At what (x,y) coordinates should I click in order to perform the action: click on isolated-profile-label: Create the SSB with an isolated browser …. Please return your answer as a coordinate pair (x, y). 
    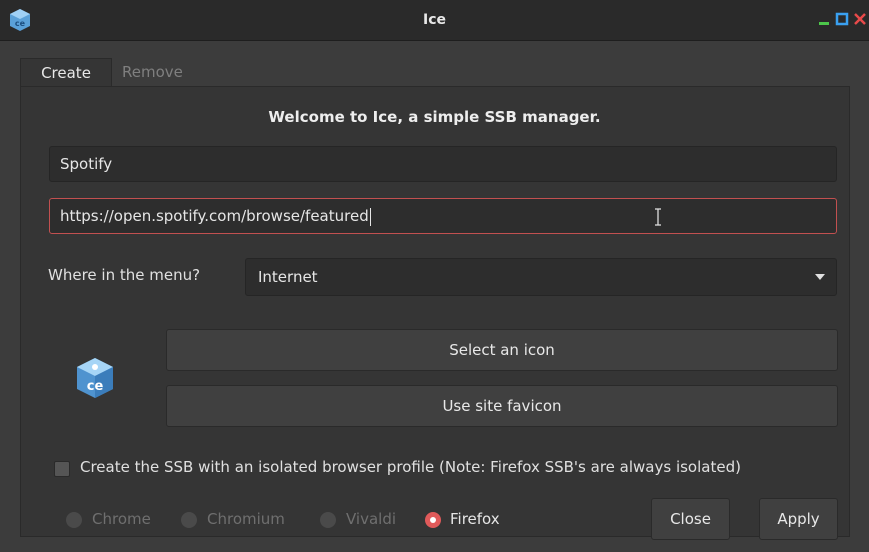
    Looking at the image, I should click on (410, 467).